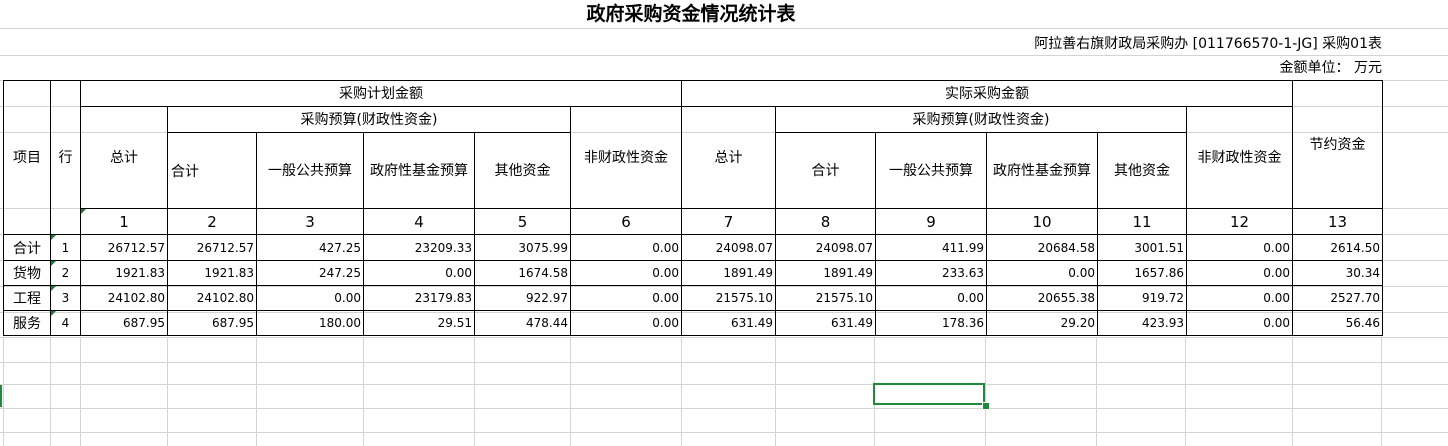  Describe the element at coordinates (825, 221) in the screenshot. I see `column-number: 8` at that location.